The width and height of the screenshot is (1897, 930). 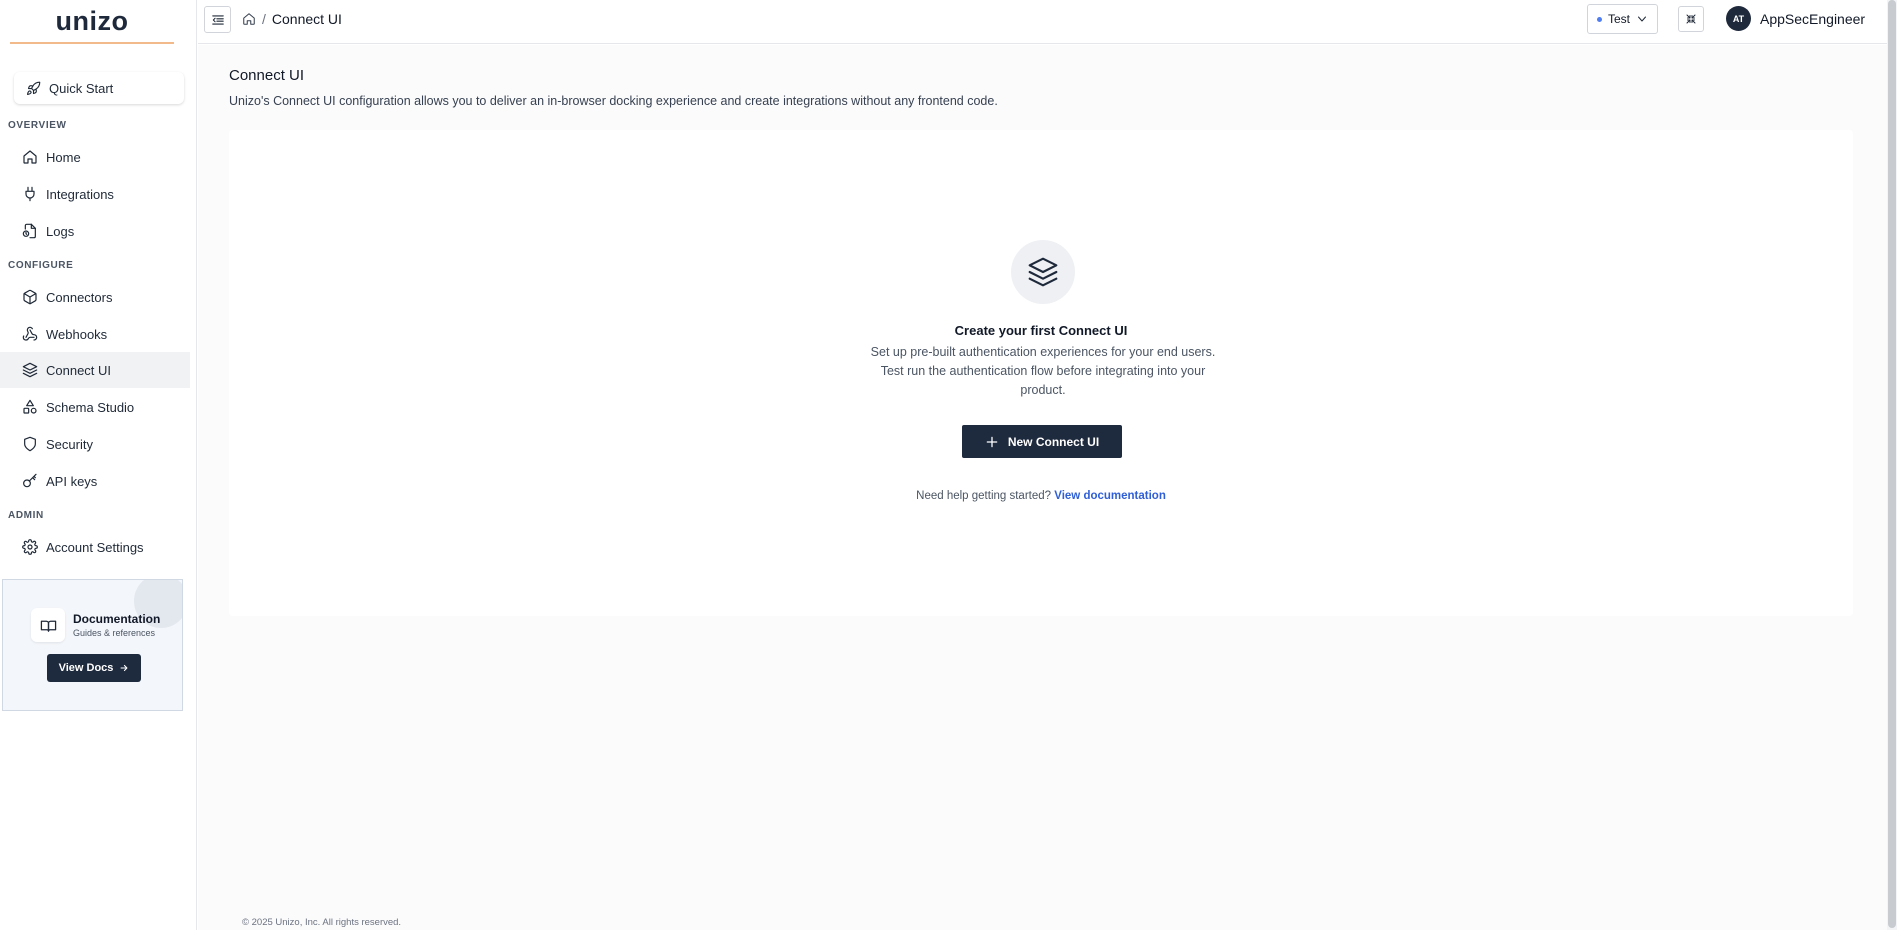 I want to click on sidebar-item-label: Logs, so click(x=60, y=231).